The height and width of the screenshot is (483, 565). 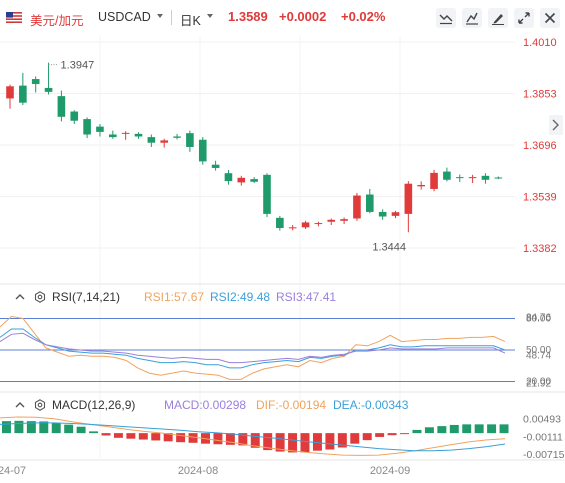 I want to click on rsi-title: RSI(7,14,21), so click(x=86, y=297).